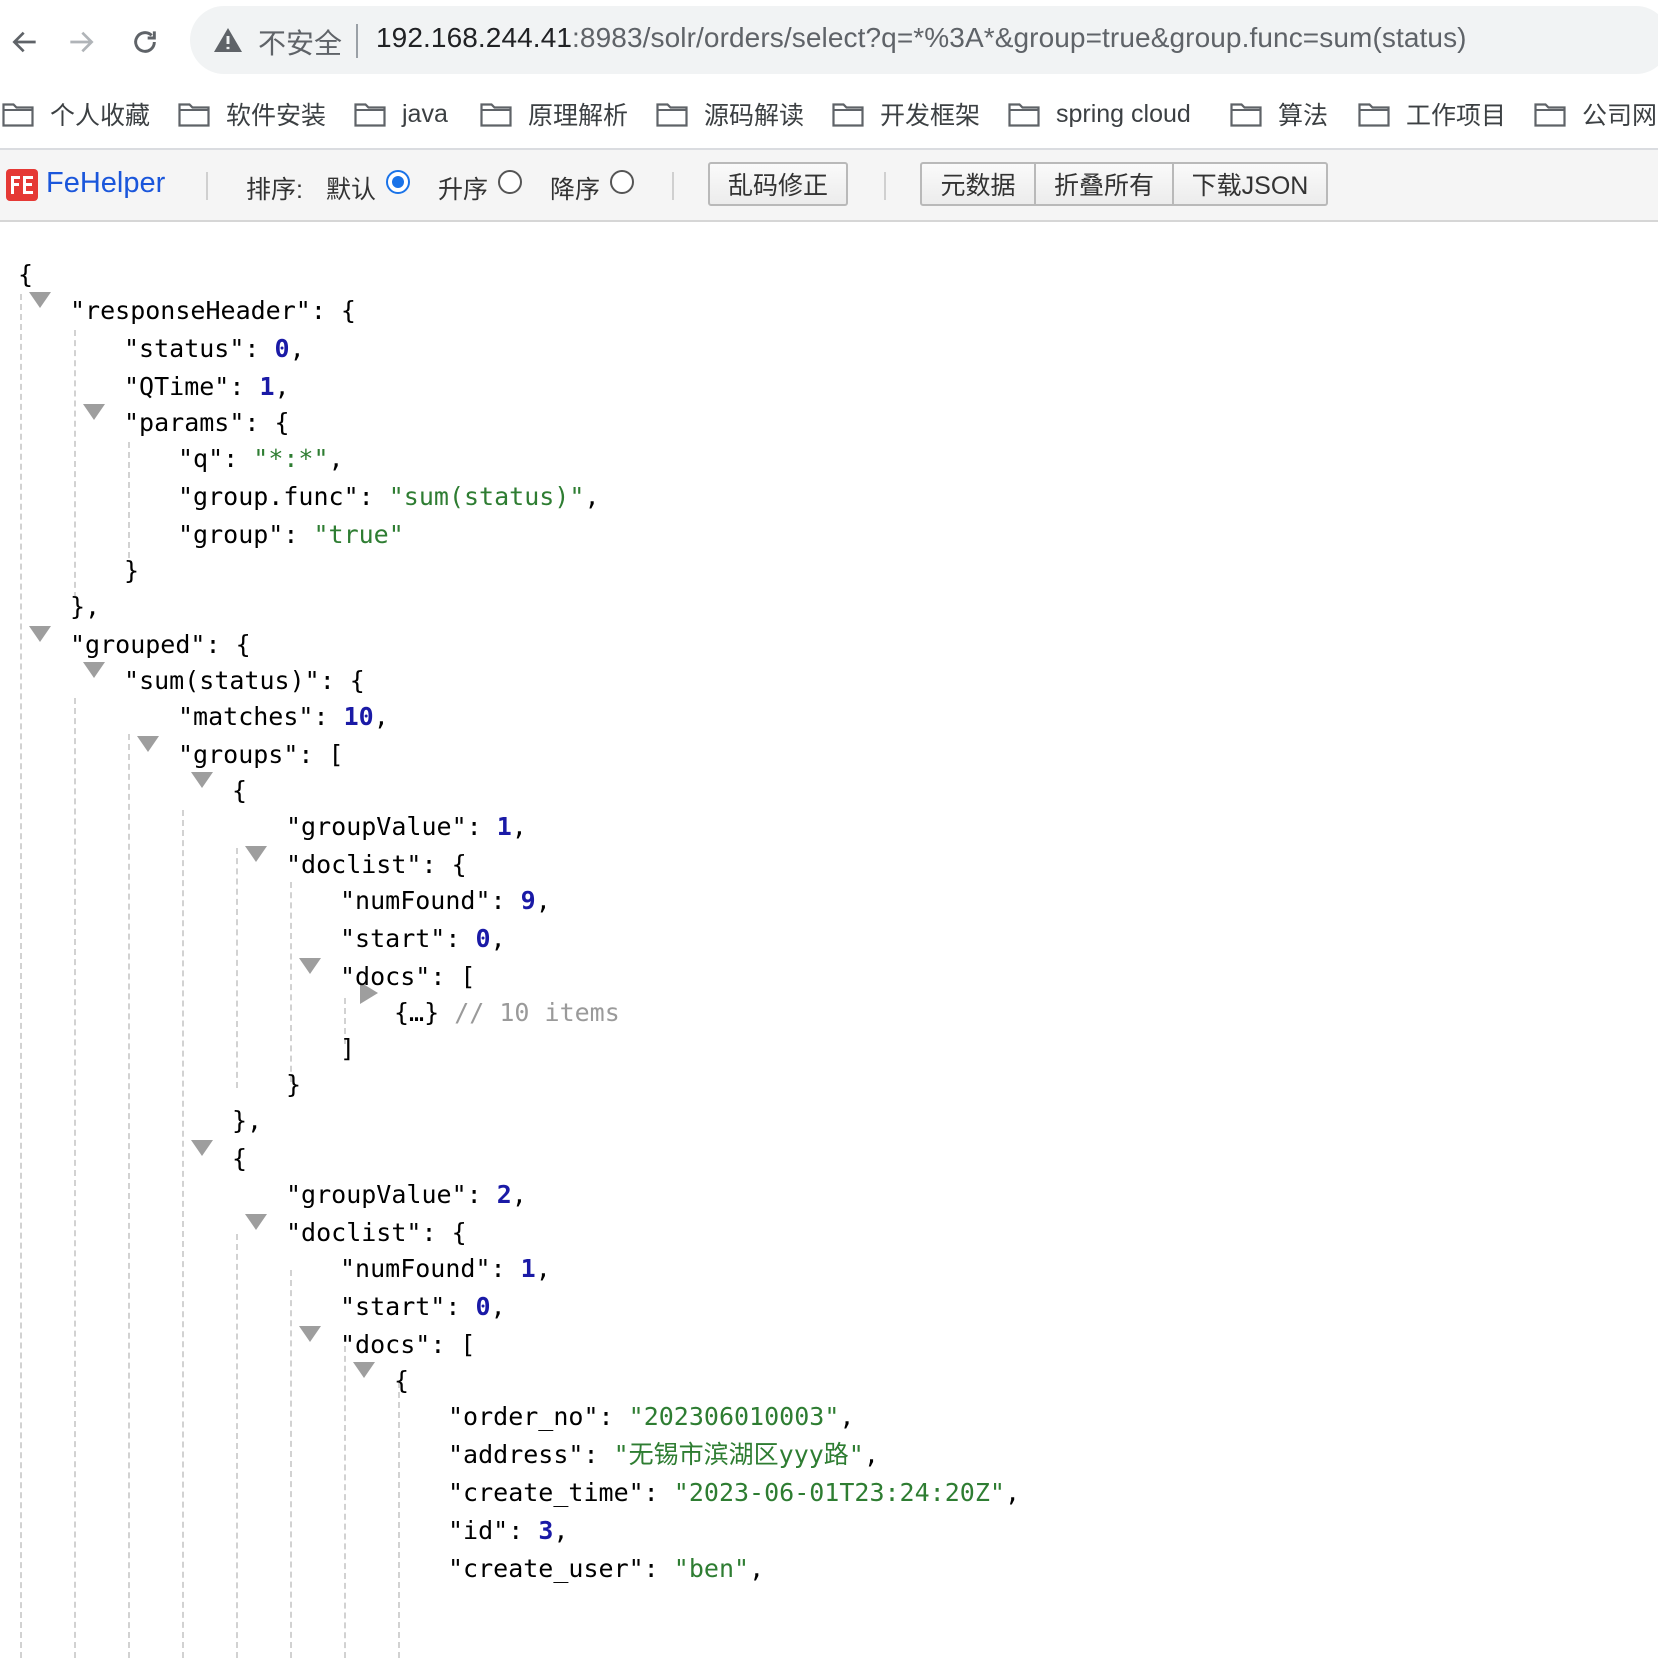  I want to click on fix-encoding-button: 乱码修正, so click(778, 184).